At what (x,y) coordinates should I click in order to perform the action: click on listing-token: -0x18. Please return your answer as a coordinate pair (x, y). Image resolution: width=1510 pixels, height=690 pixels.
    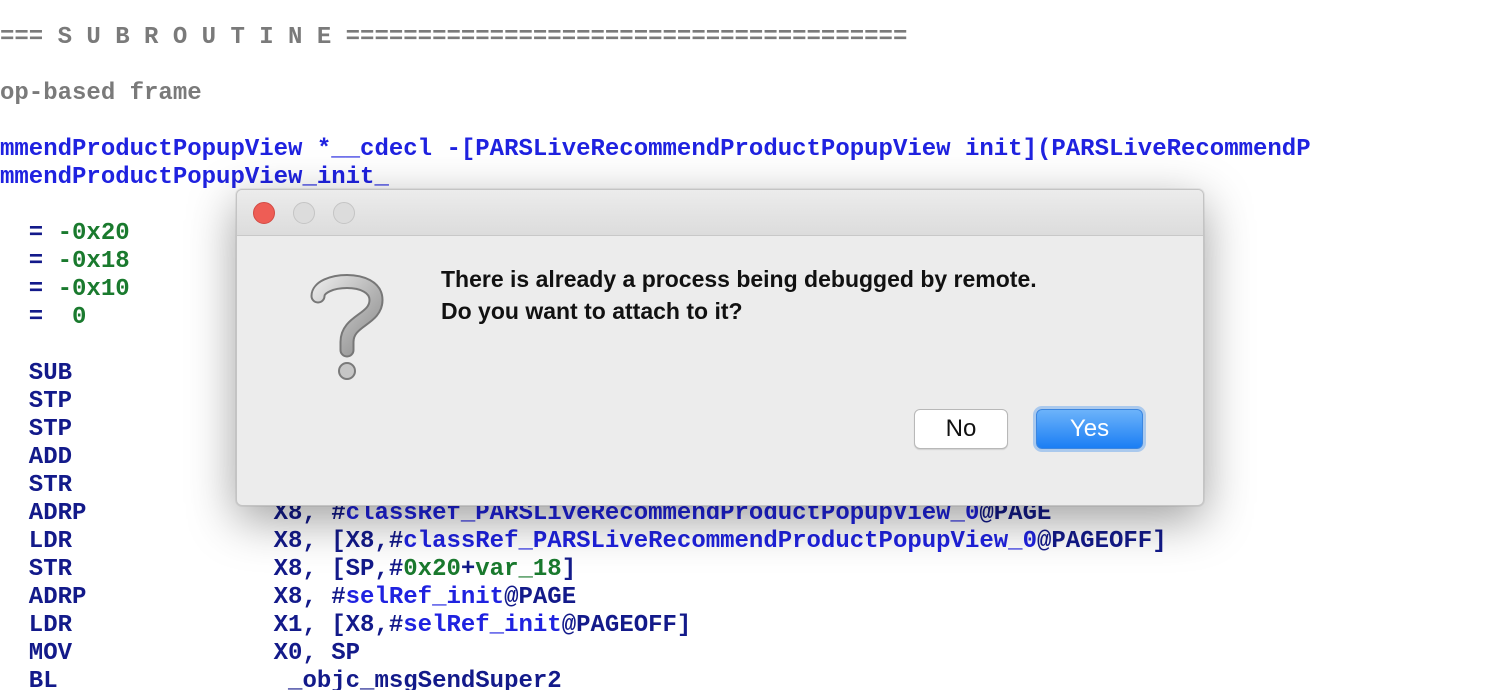
    Looking at the image, I should click on (93, 261).